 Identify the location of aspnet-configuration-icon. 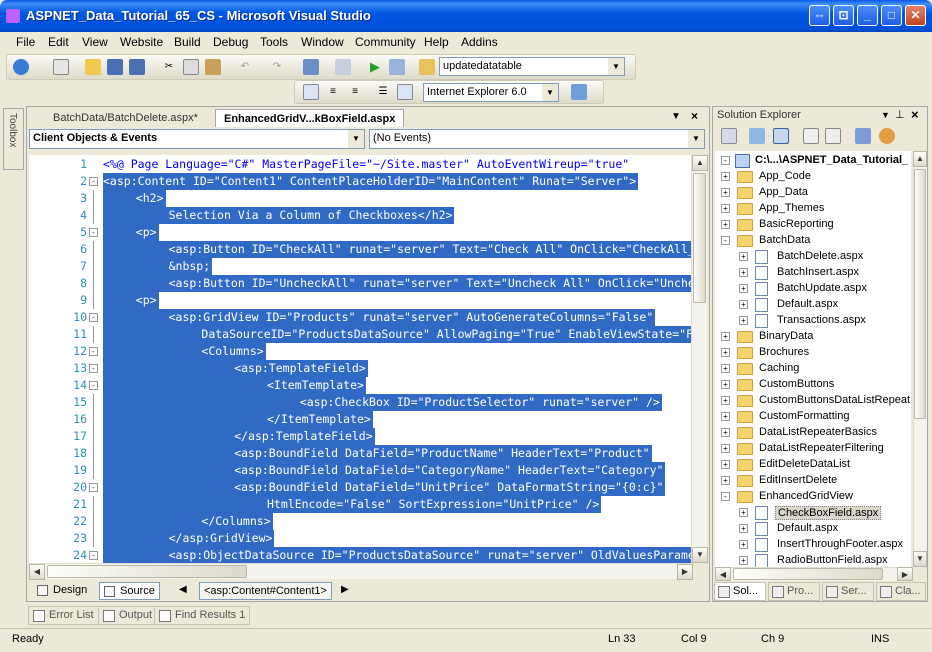
(887, 136).